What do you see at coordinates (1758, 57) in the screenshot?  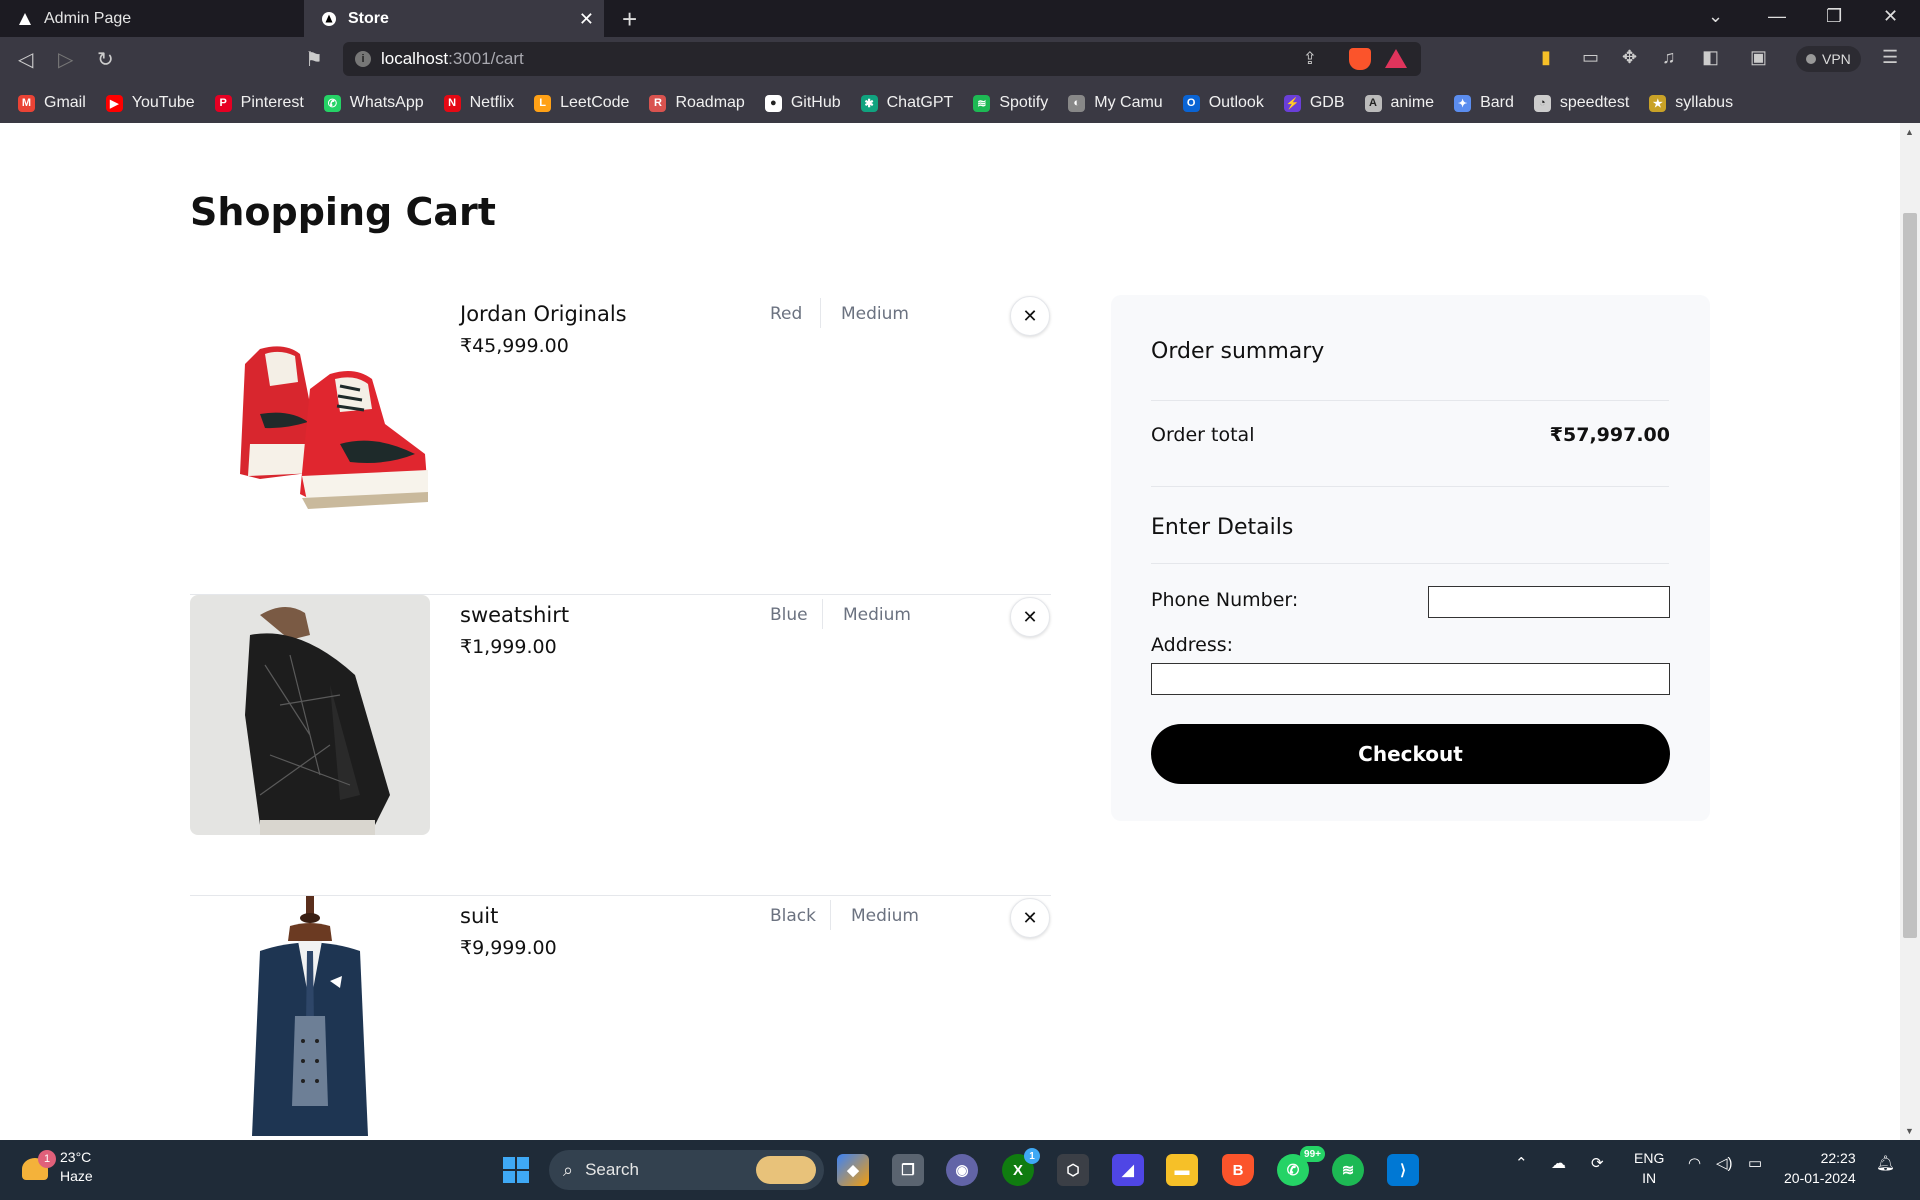 I see `wallet-icon: ▣` at bounding box center [1758, 57].